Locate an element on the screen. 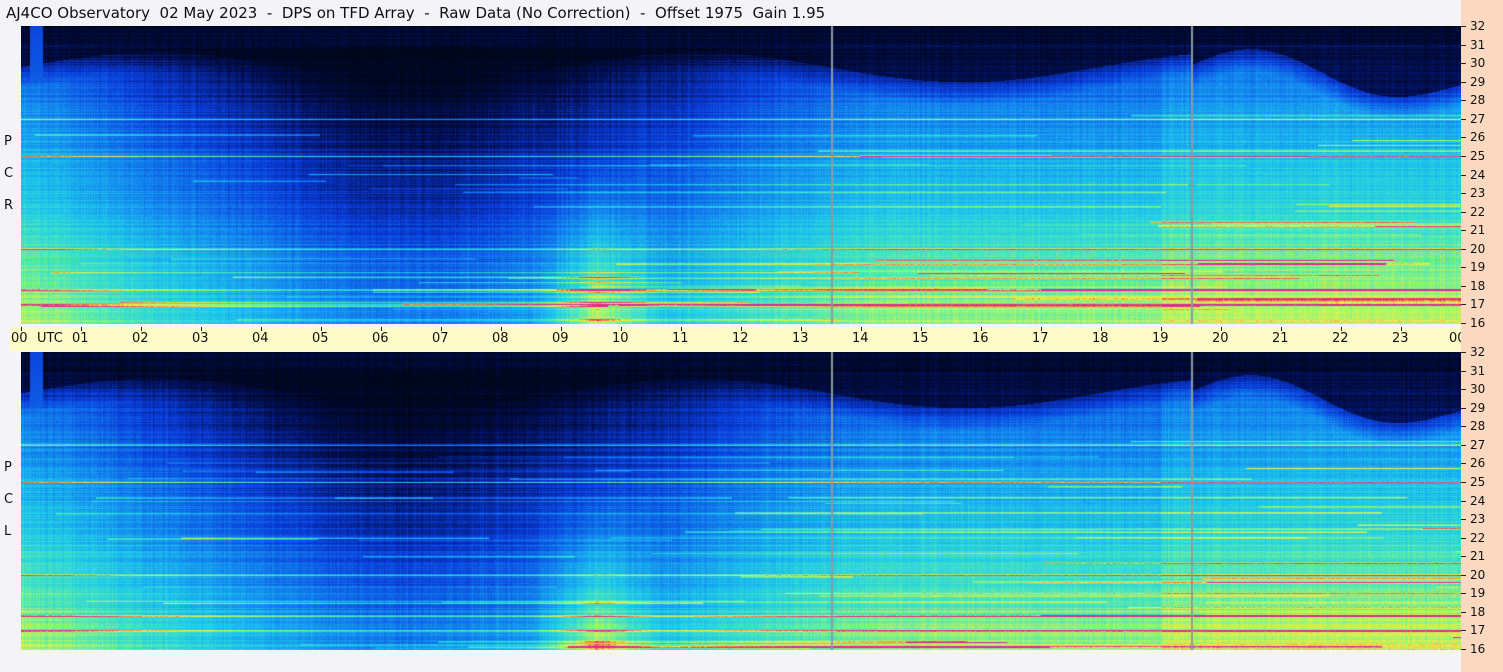 This screenshot has height=672, width=1503. utc-tick-label: 07 is located at coordinates (440, 338).